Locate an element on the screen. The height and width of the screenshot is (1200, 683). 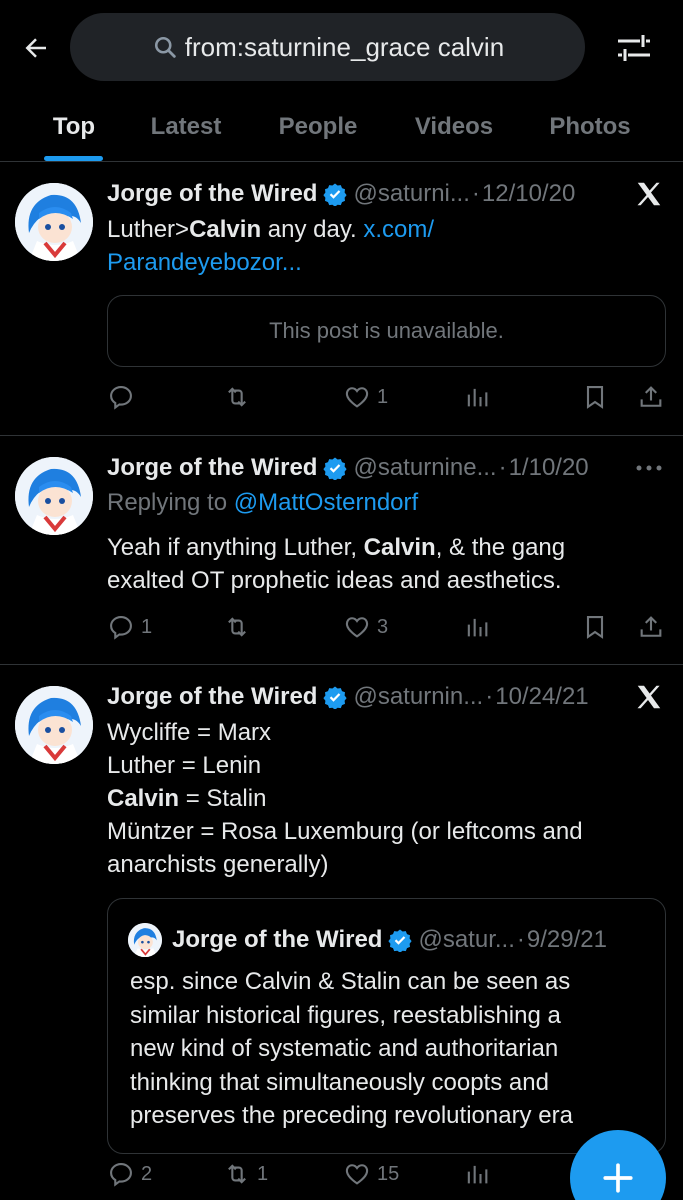
like-button: 1 is located at coordinates (365, 397).